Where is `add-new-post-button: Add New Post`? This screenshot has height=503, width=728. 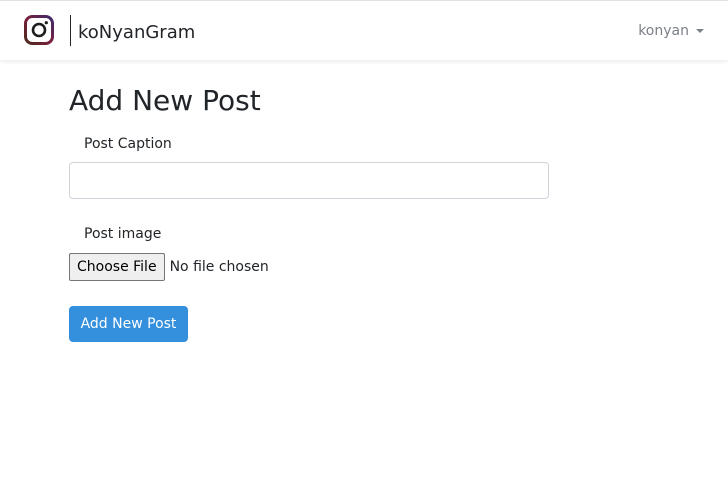
add-new-post-button: Add New Post is located at coordinates (128, 324).